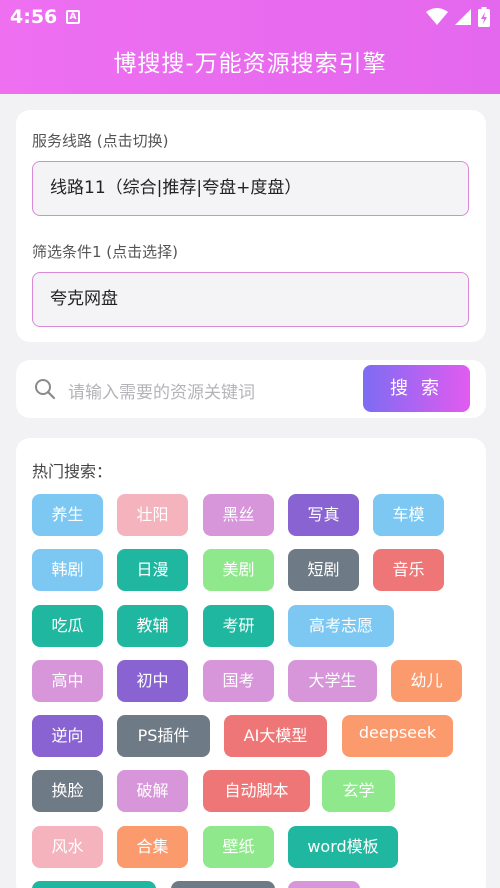 The width and height of the screenshot is (500, 888). Describe the element at coordinates (238, 515) in the screenshot. I see `hot-tag: 黑丝` at that location.